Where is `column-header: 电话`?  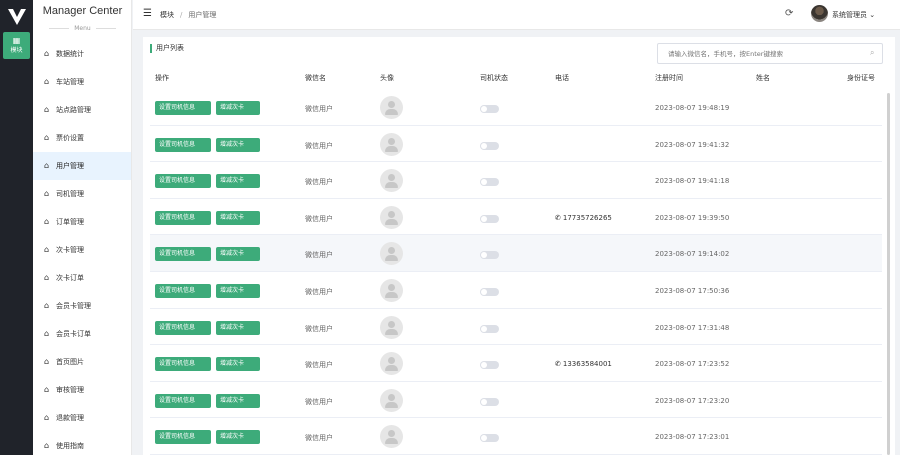 column-header: 电话 is located at coordinates (562, 78).